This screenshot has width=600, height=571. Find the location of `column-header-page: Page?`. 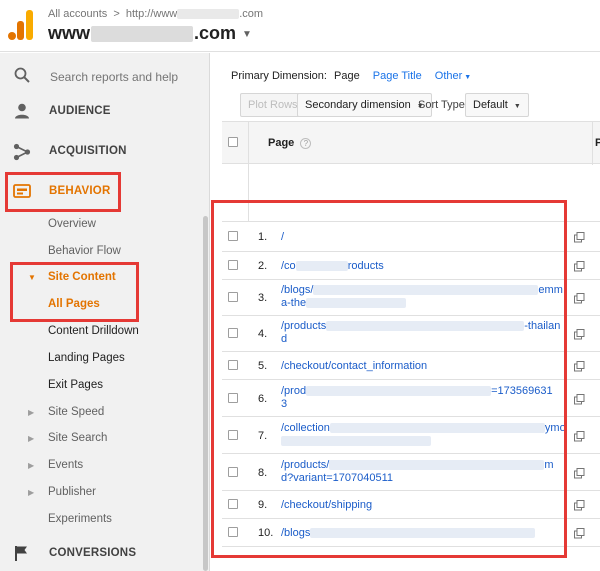

column-header-page: Page? is located at coordinates (290, 143).